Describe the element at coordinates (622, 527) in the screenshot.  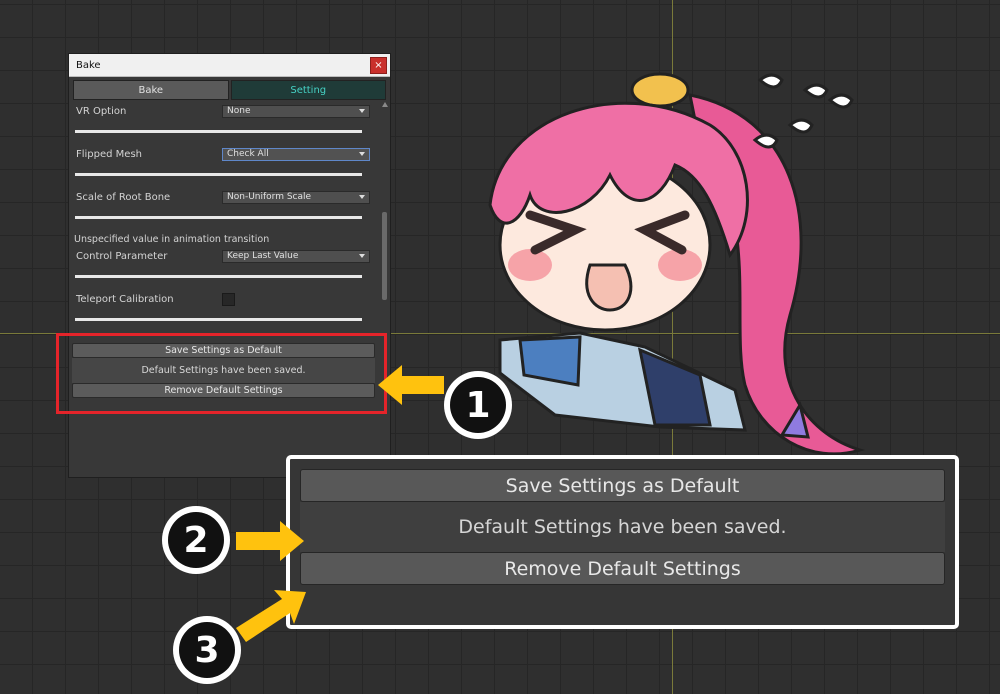
I see `zoomed-default-settings-message: Default Settings have been saved.` at that location.